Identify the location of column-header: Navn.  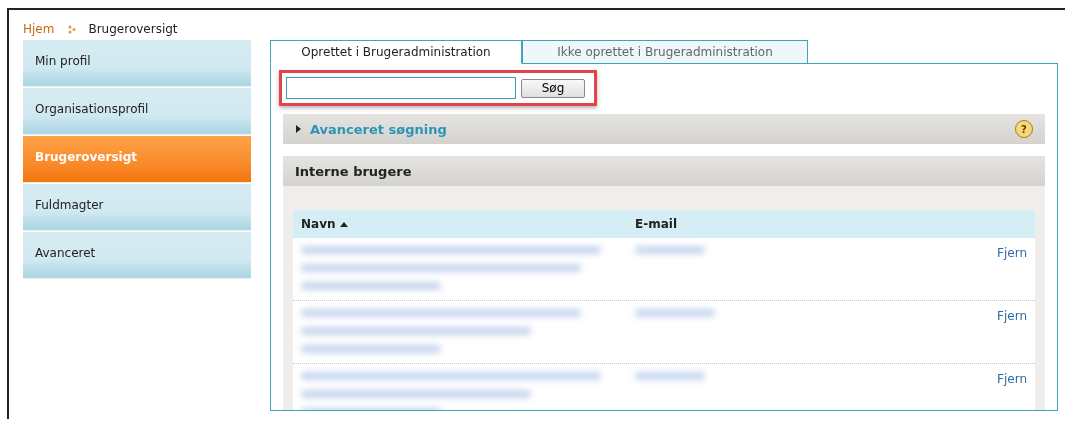
(324, 224).